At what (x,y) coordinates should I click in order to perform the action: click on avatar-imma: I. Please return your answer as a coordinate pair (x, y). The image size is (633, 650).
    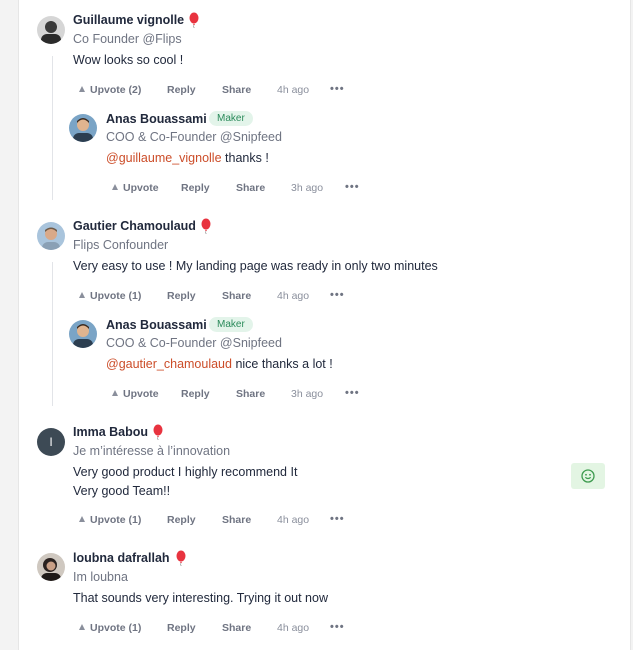
    Looking at the image, I should click on (51, 442).